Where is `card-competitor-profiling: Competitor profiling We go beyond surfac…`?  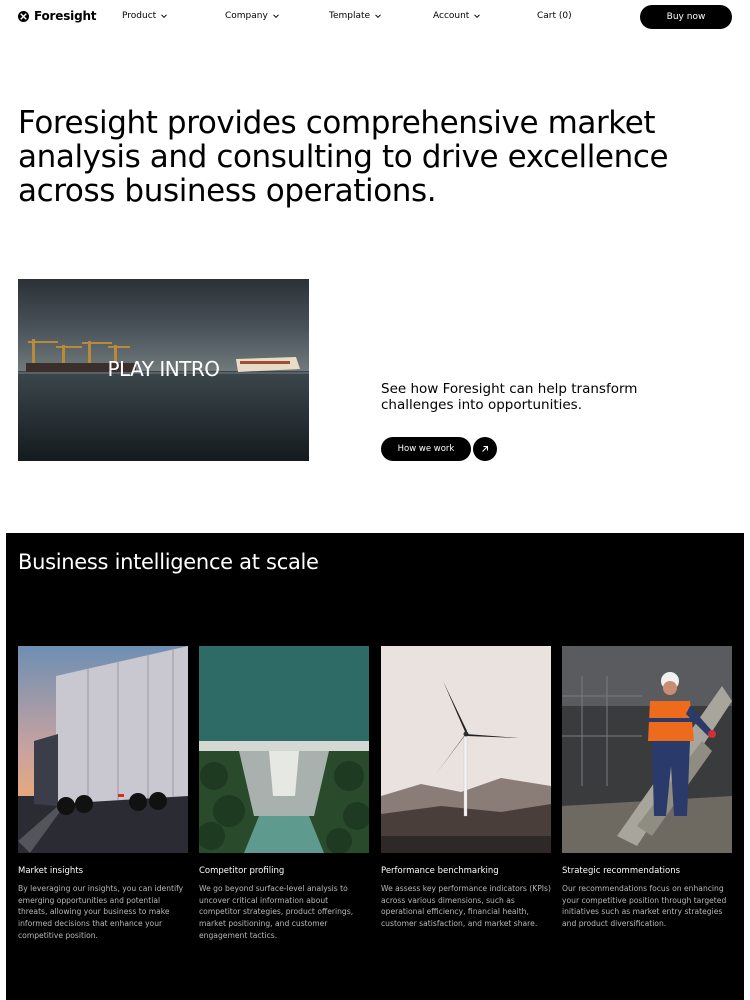
card-competitor-profiling: Competitor profiling We go beyond surfac… is located at coordinates (284, 794).